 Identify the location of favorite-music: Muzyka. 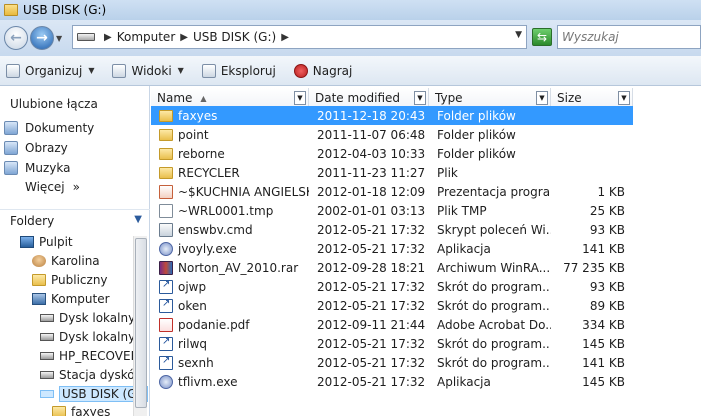
(37, 168).